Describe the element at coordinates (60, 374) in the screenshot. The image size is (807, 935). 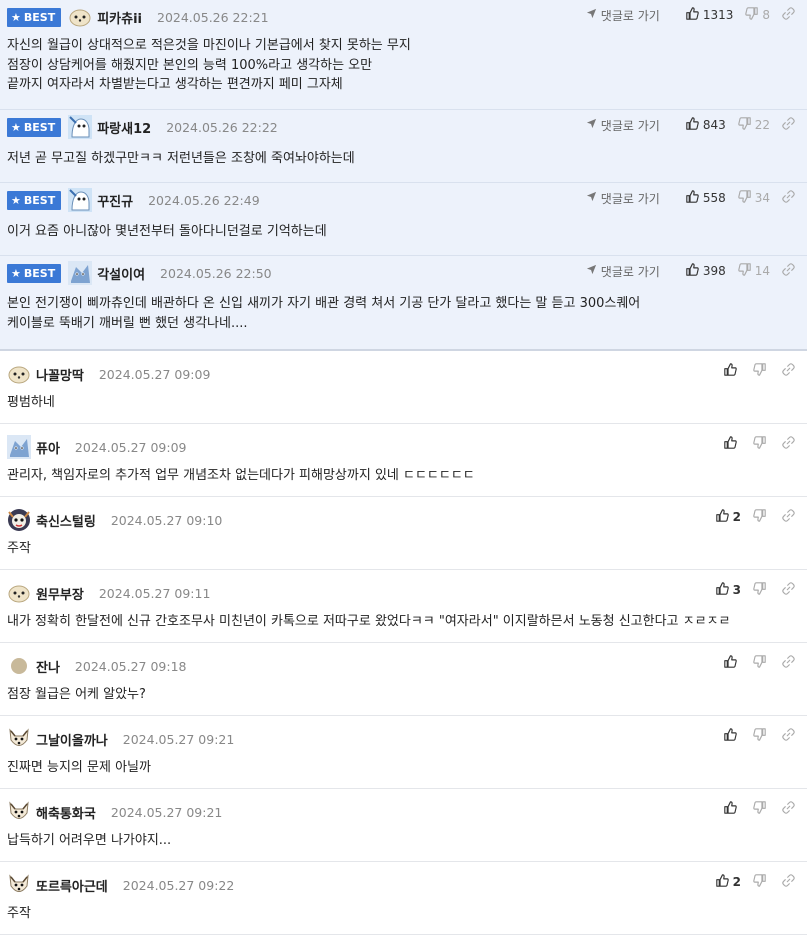
I see `nickname: 나꼴망딱` at that location.